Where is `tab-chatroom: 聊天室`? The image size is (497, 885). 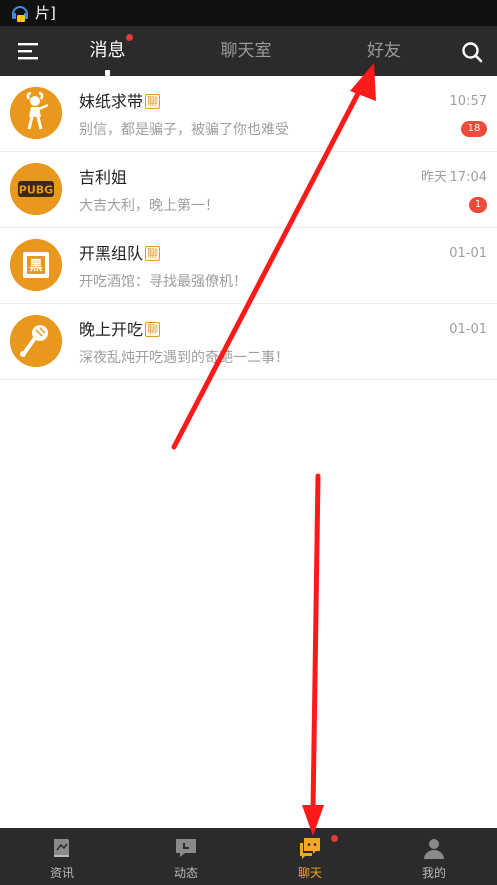
tab-chatroom: 聊天室 is located at coordinates (246, 51).